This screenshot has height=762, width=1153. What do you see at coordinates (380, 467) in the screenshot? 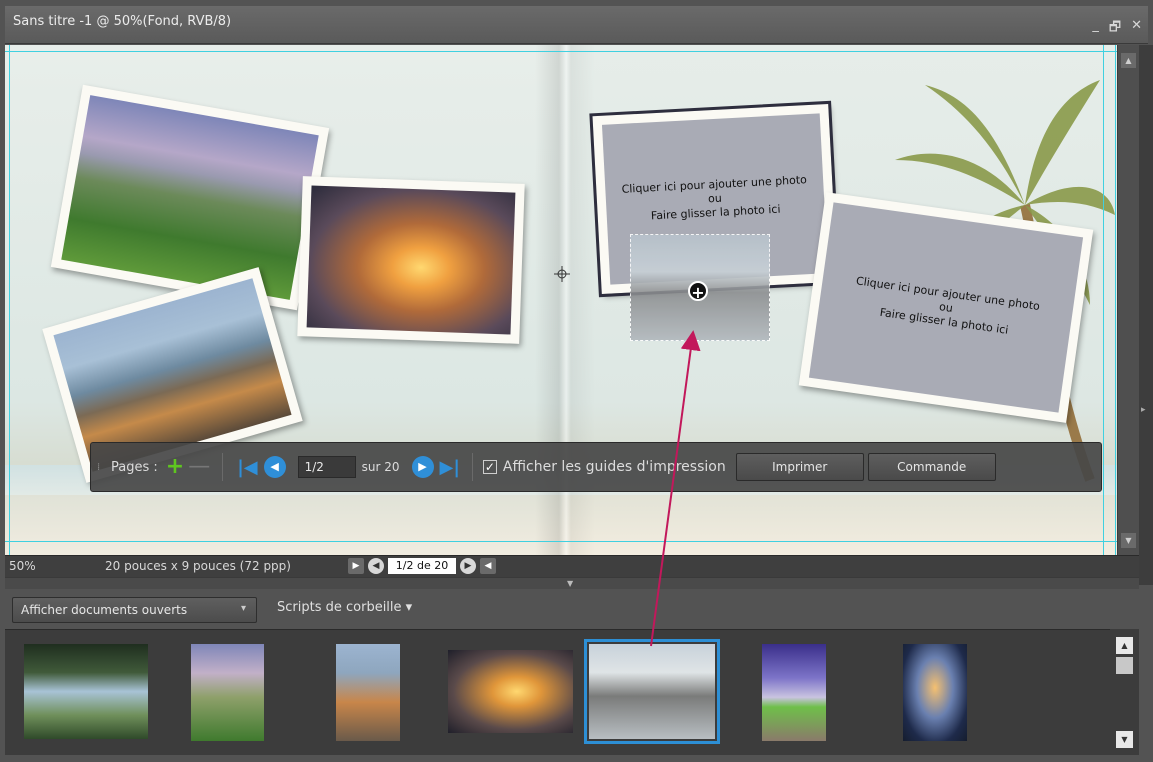
I see `page-total-label: sur 20` at bounding box center [380, 467].